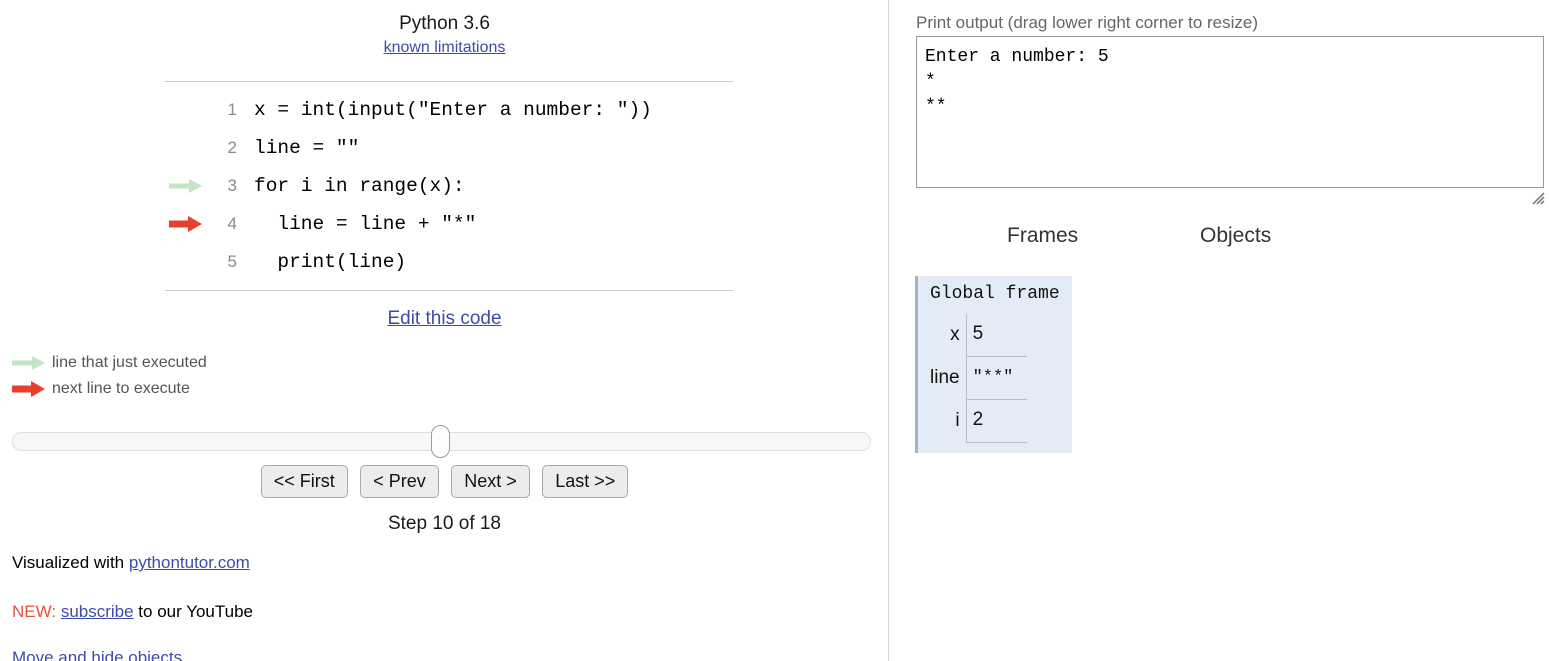 The image size is (1549, 661). What do you see at coordinates (129, 362) in the screenshot?
I see `legend-label-executed: line that just executed` at bounding box center [129, 362].